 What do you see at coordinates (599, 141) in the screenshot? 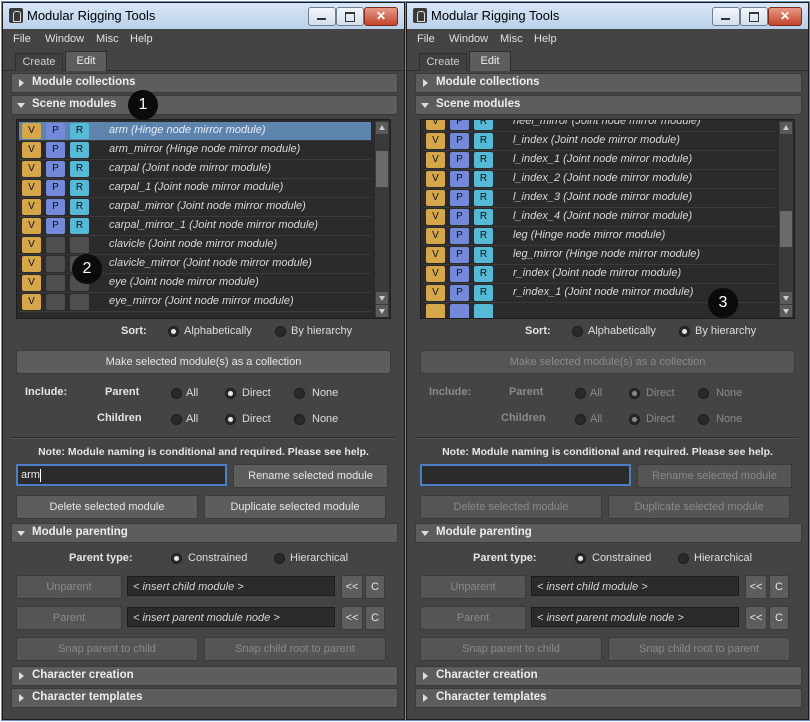
I see `list-item: V P R l_index (Joint node mirror module)` at bounding box center [599, 141].